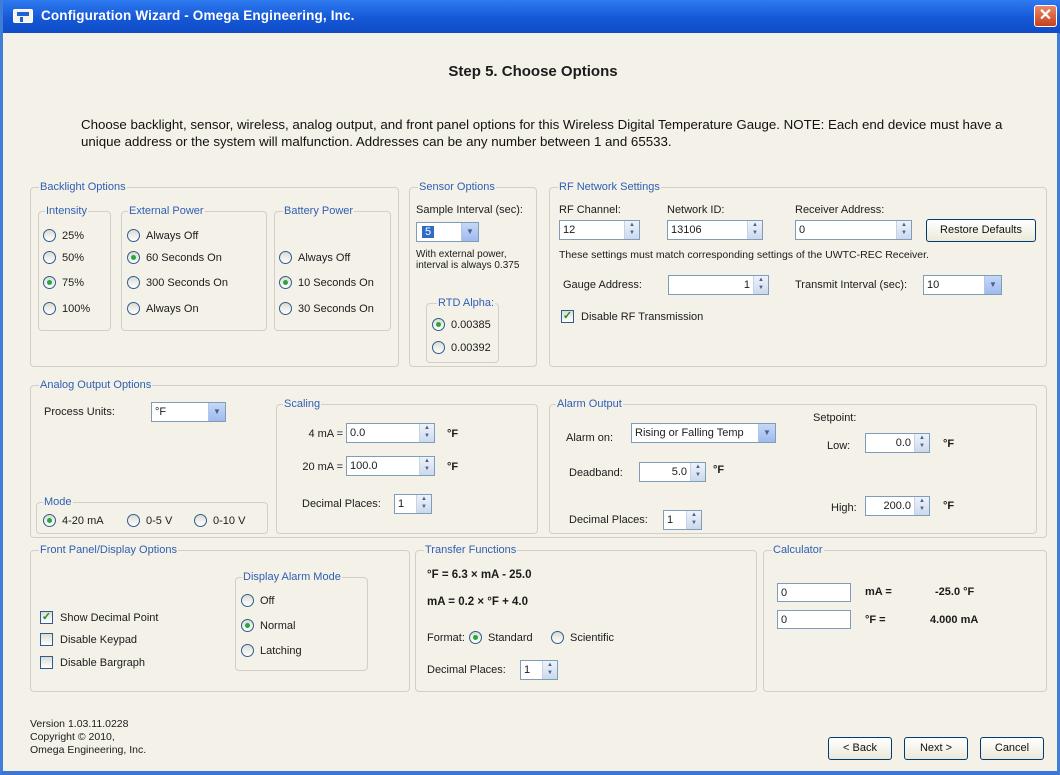 This screenshot has height=775, width=1060. Describe the element at coordinates (471, 324) in the screenshot. I see `radio-label: 0.00385` at that location.